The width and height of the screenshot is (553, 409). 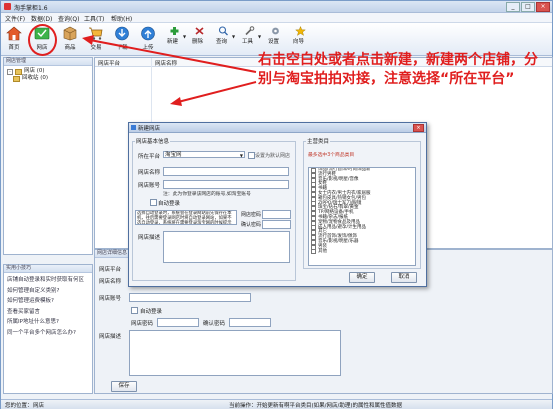 I want to click on arrow-to-grid-icon, so click(x=213, y=93).